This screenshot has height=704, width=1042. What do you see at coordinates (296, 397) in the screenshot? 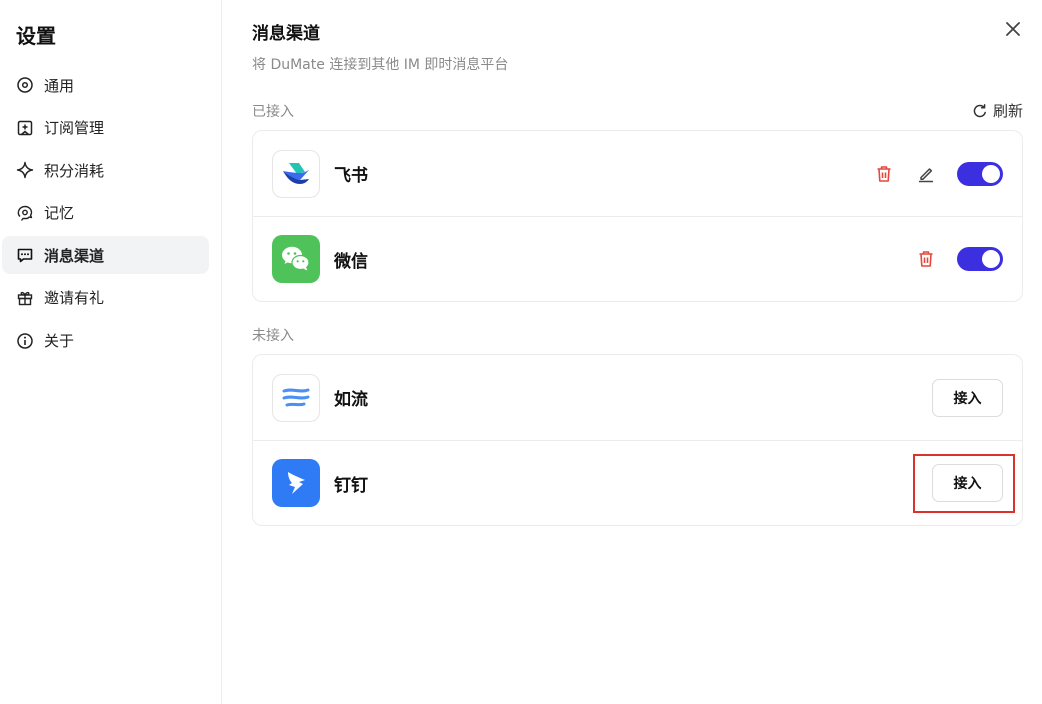
I see `ruliu-logo-icon` at bounding box center [296, 397].